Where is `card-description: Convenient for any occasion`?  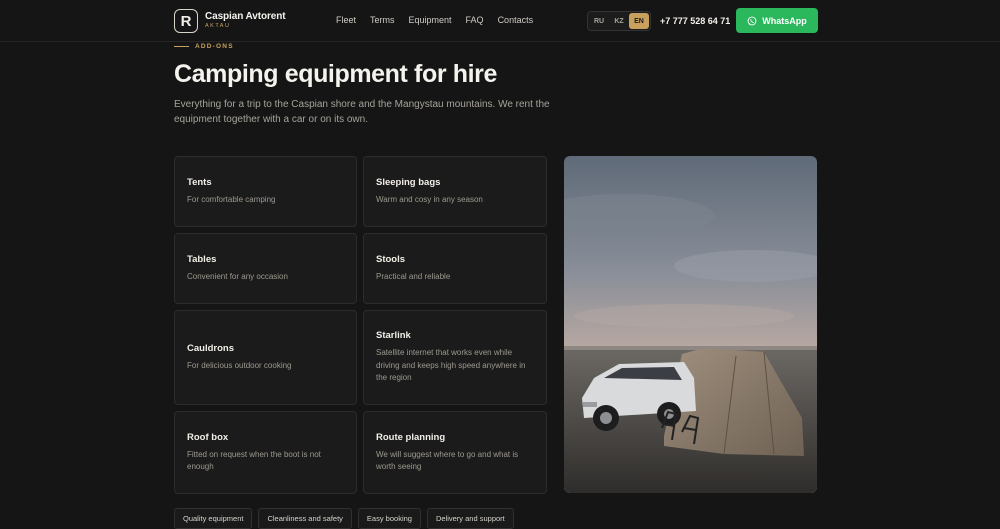 card-description: Convenient for any occasion is located at coordinates (237, 276).